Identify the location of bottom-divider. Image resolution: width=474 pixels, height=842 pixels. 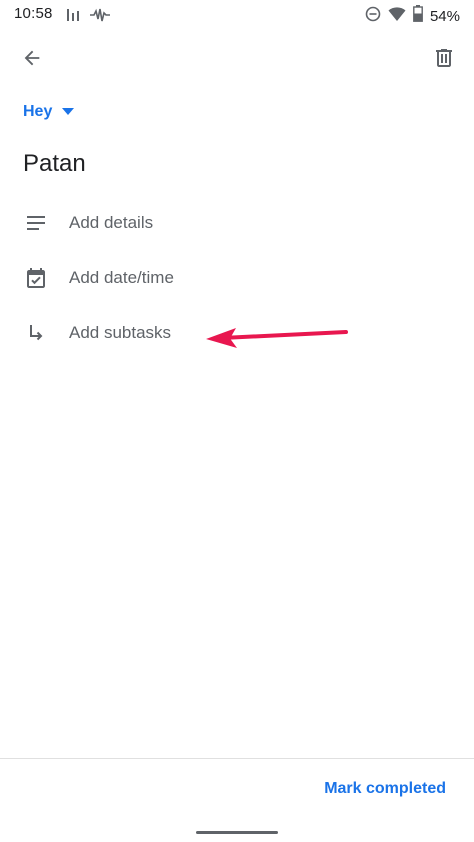
(237, 758).